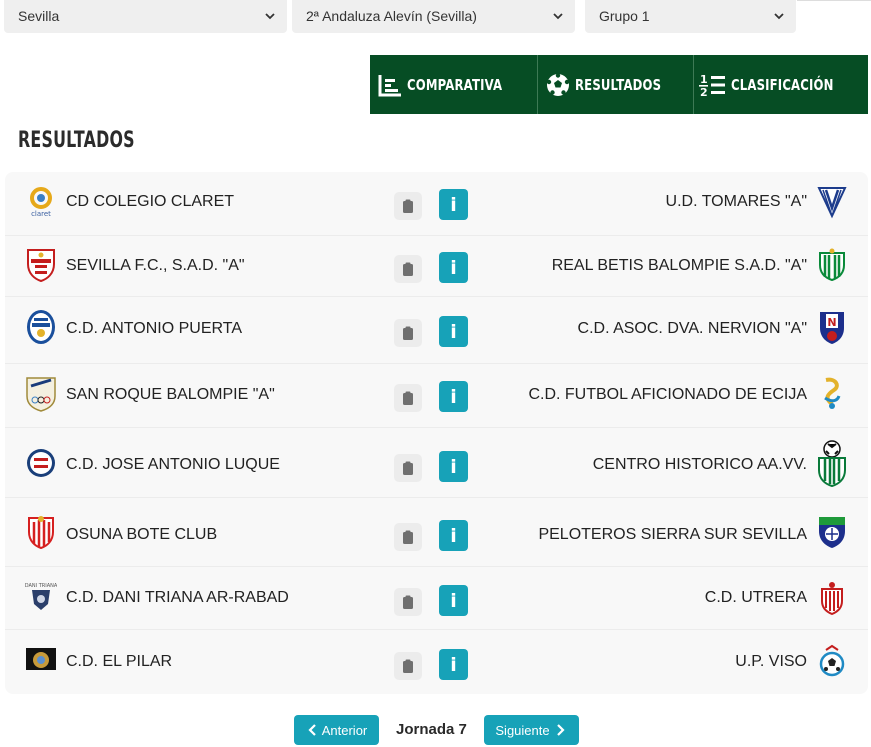  I want to click on away-team: U.P. VISO, so click(771, 662).